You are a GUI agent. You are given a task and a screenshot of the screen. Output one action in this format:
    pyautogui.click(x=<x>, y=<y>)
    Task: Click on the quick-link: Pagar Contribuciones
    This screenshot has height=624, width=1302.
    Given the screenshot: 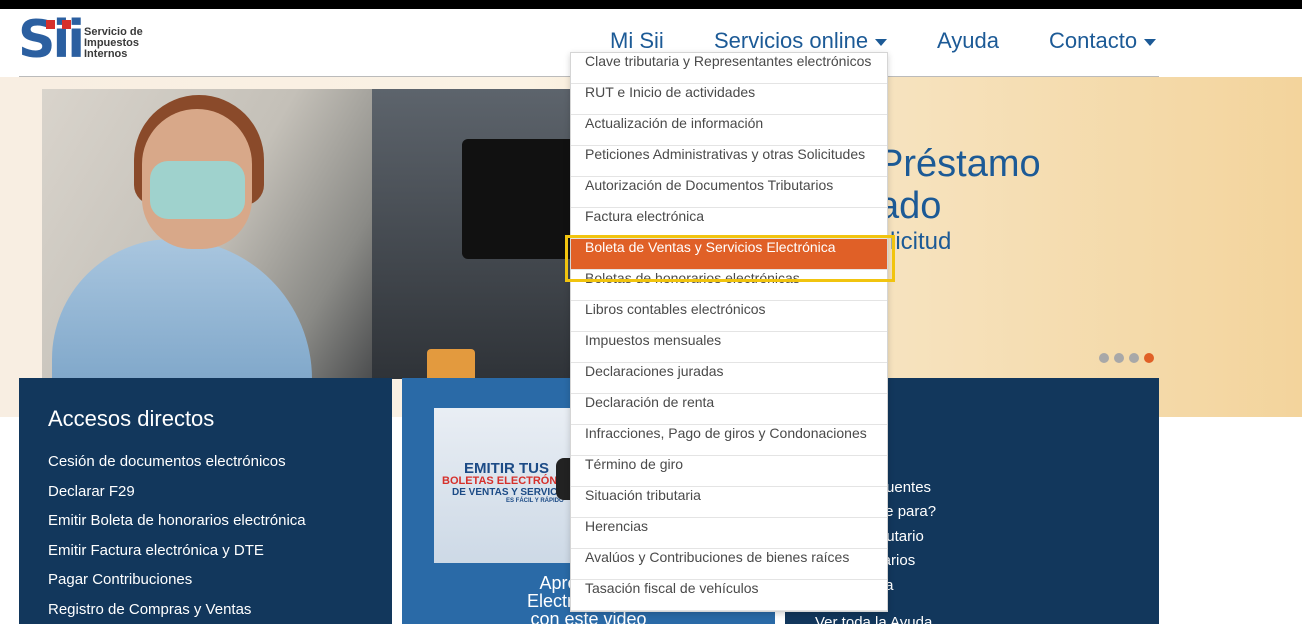 What is the action you would take?
    pyautogui.click(x=177, y=586)
    